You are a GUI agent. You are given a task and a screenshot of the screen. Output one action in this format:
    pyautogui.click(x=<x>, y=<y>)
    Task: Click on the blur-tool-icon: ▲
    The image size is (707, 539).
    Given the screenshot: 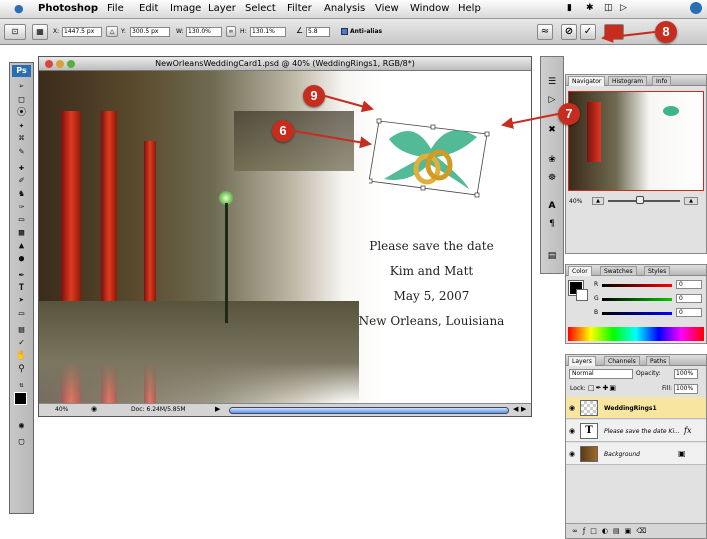 What is the action you would take?
    pyautogui.click(x=21, y=246)
    